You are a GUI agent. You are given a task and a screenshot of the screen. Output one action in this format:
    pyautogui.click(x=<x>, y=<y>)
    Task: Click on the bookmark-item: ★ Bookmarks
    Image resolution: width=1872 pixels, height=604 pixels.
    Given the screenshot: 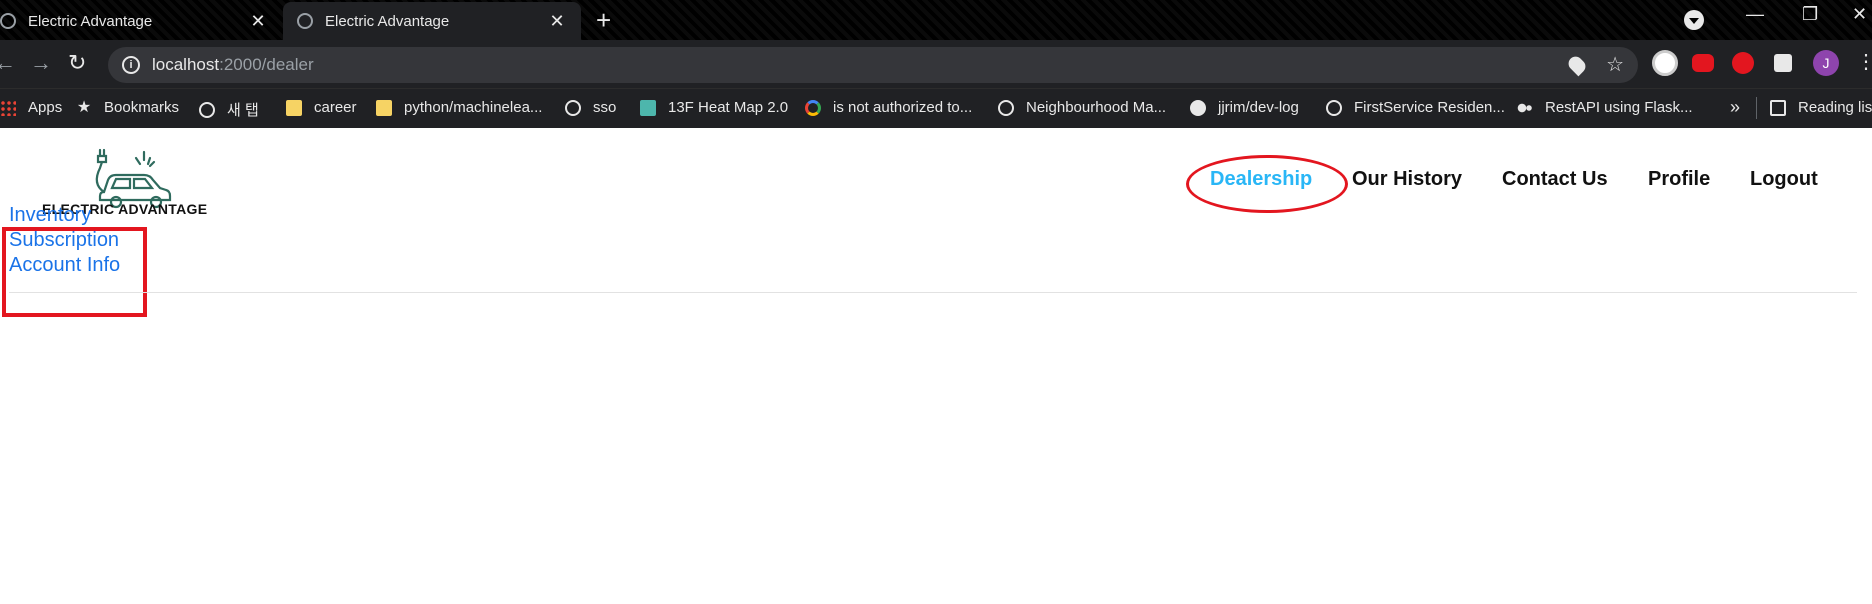 What is the action you would take?
    pyautogui.click(x=127, y=107)
    